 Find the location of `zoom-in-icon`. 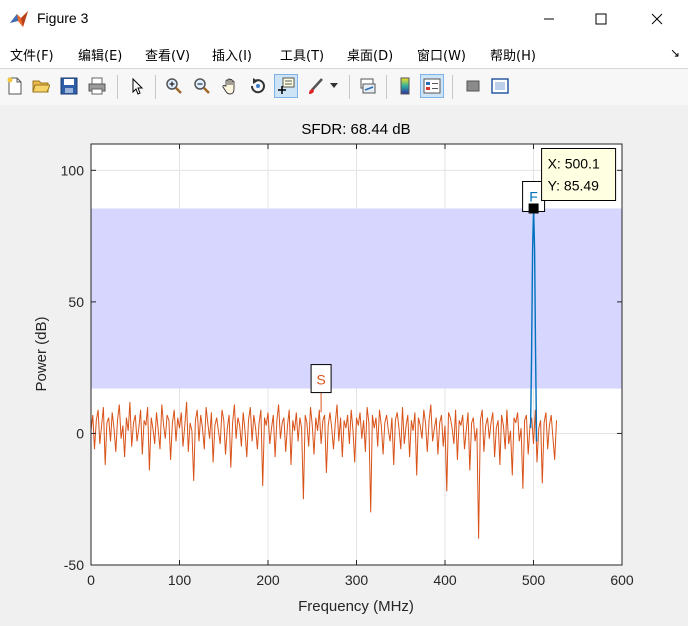

zoom-in-icon is located at coordinates (174, 86).